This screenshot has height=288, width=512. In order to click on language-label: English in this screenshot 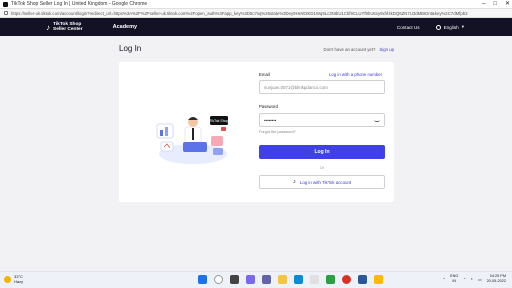, I will do `click(451, 27)`.